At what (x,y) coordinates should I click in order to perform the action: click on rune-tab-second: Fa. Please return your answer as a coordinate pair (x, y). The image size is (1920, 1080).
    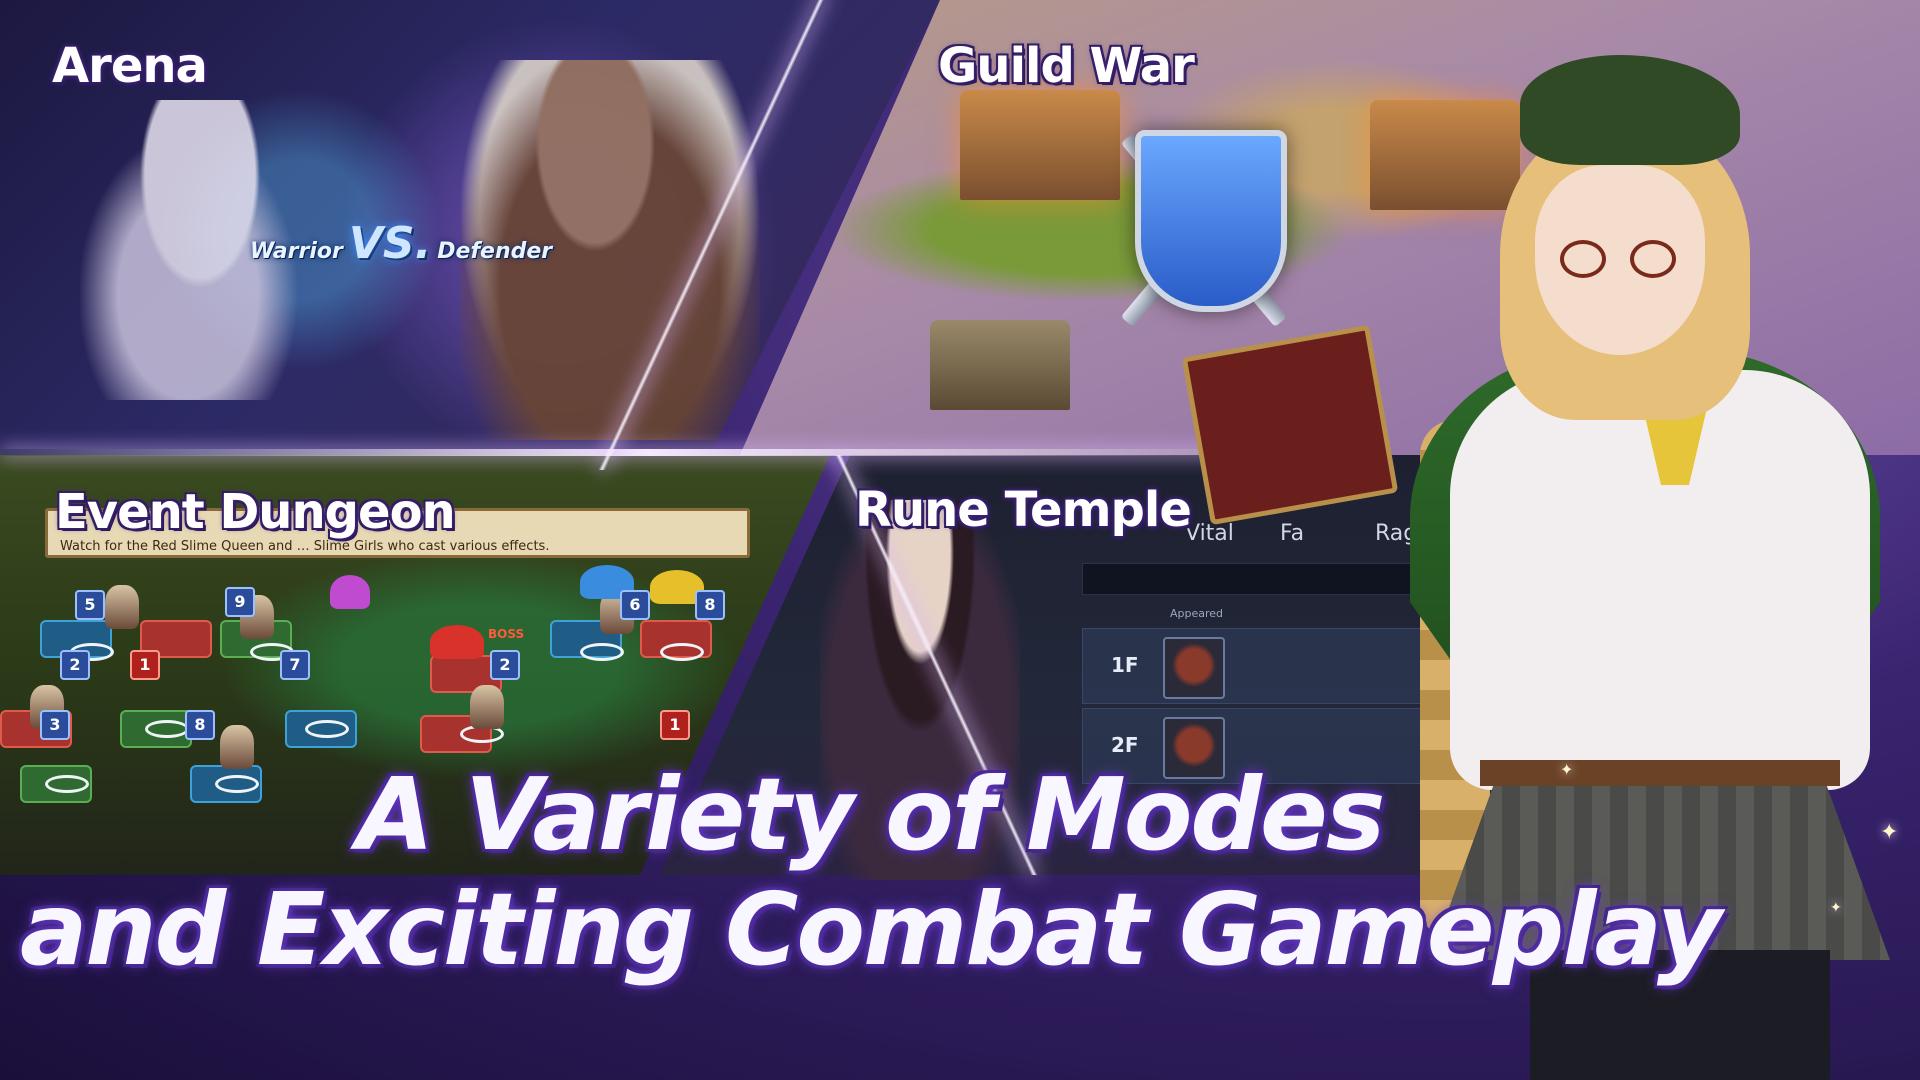
    Looking at the image, I should click on (1292, 533).